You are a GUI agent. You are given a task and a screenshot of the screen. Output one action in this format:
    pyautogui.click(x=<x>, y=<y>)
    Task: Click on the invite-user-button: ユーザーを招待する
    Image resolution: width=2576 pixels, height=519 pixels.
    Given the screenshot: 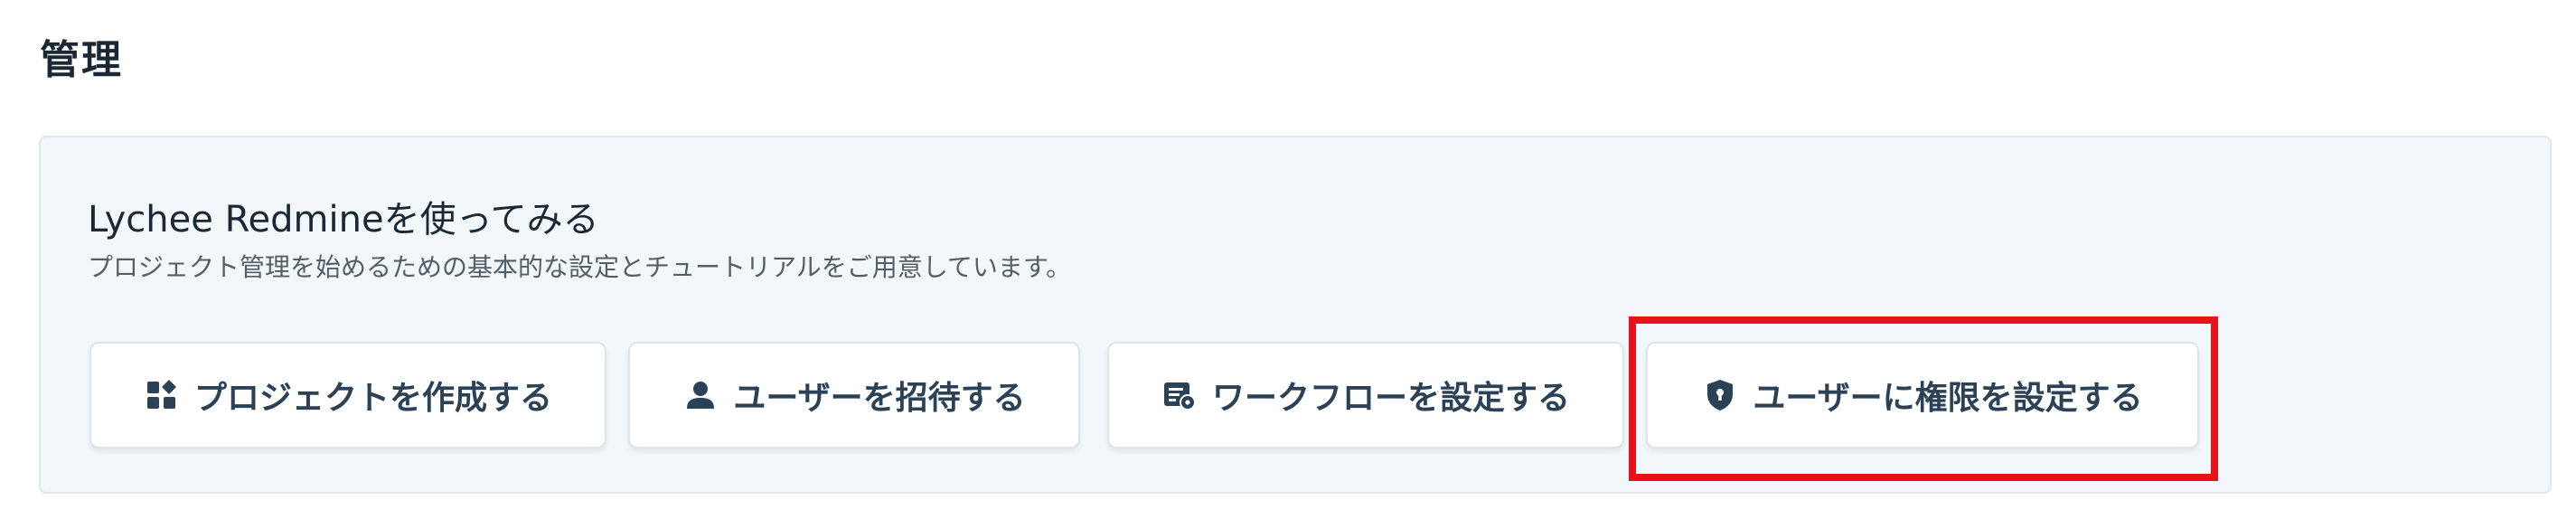 What is the action you would take?
    pyautogui.click(x=854, y=395)
    